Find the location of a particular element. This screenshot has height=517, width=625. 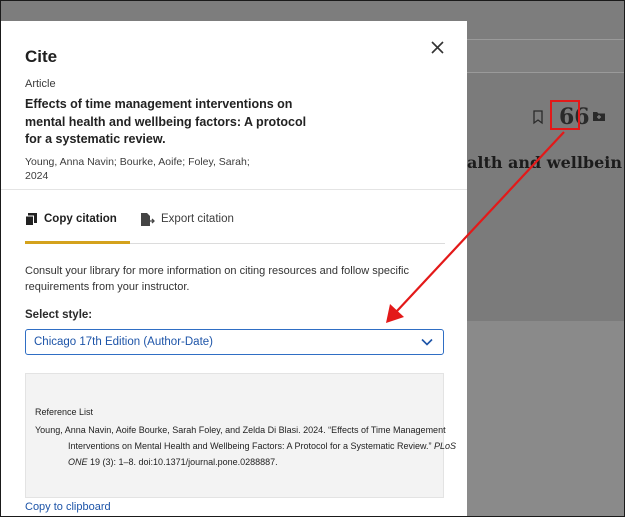

style-select-label: Select style: is located at coordinates (59, 315).